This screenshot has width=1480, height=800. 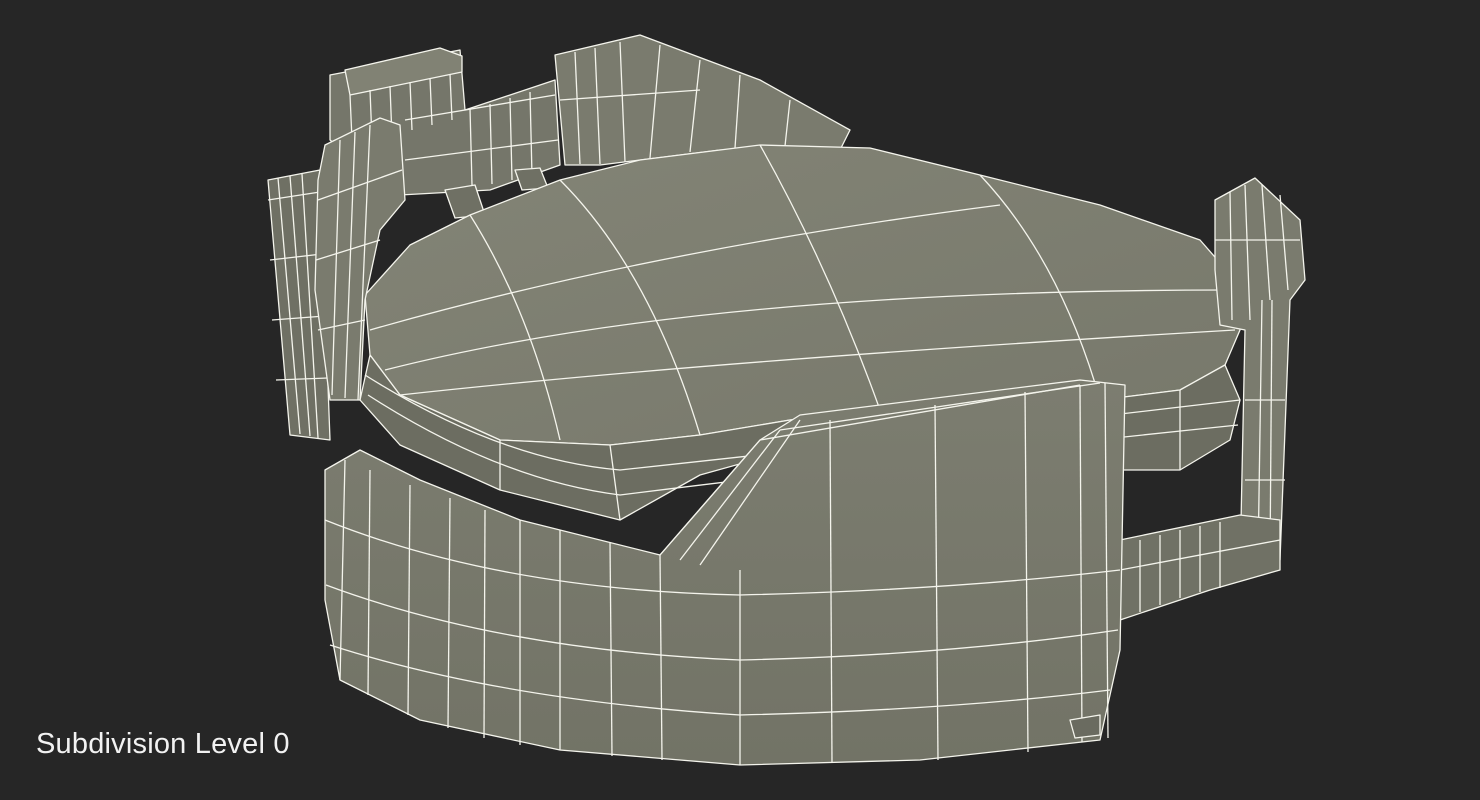 What do you see at coordinates (702, 100) in the screenshot?
I see `back-right-wall` at bounding box center [702, 100].